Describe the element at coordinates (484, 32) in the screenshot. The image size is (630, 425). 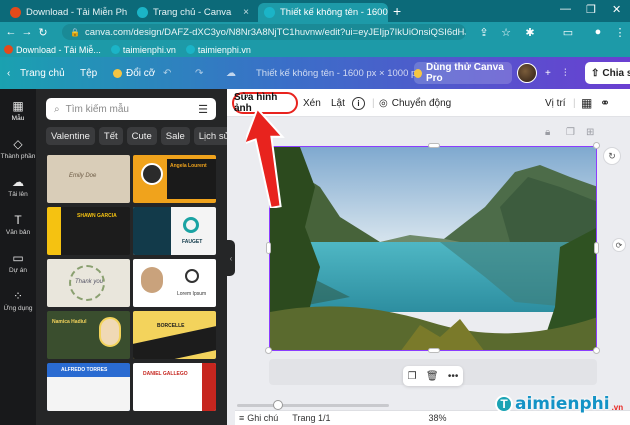
I see `share-page-icon: ⇪` at that location.